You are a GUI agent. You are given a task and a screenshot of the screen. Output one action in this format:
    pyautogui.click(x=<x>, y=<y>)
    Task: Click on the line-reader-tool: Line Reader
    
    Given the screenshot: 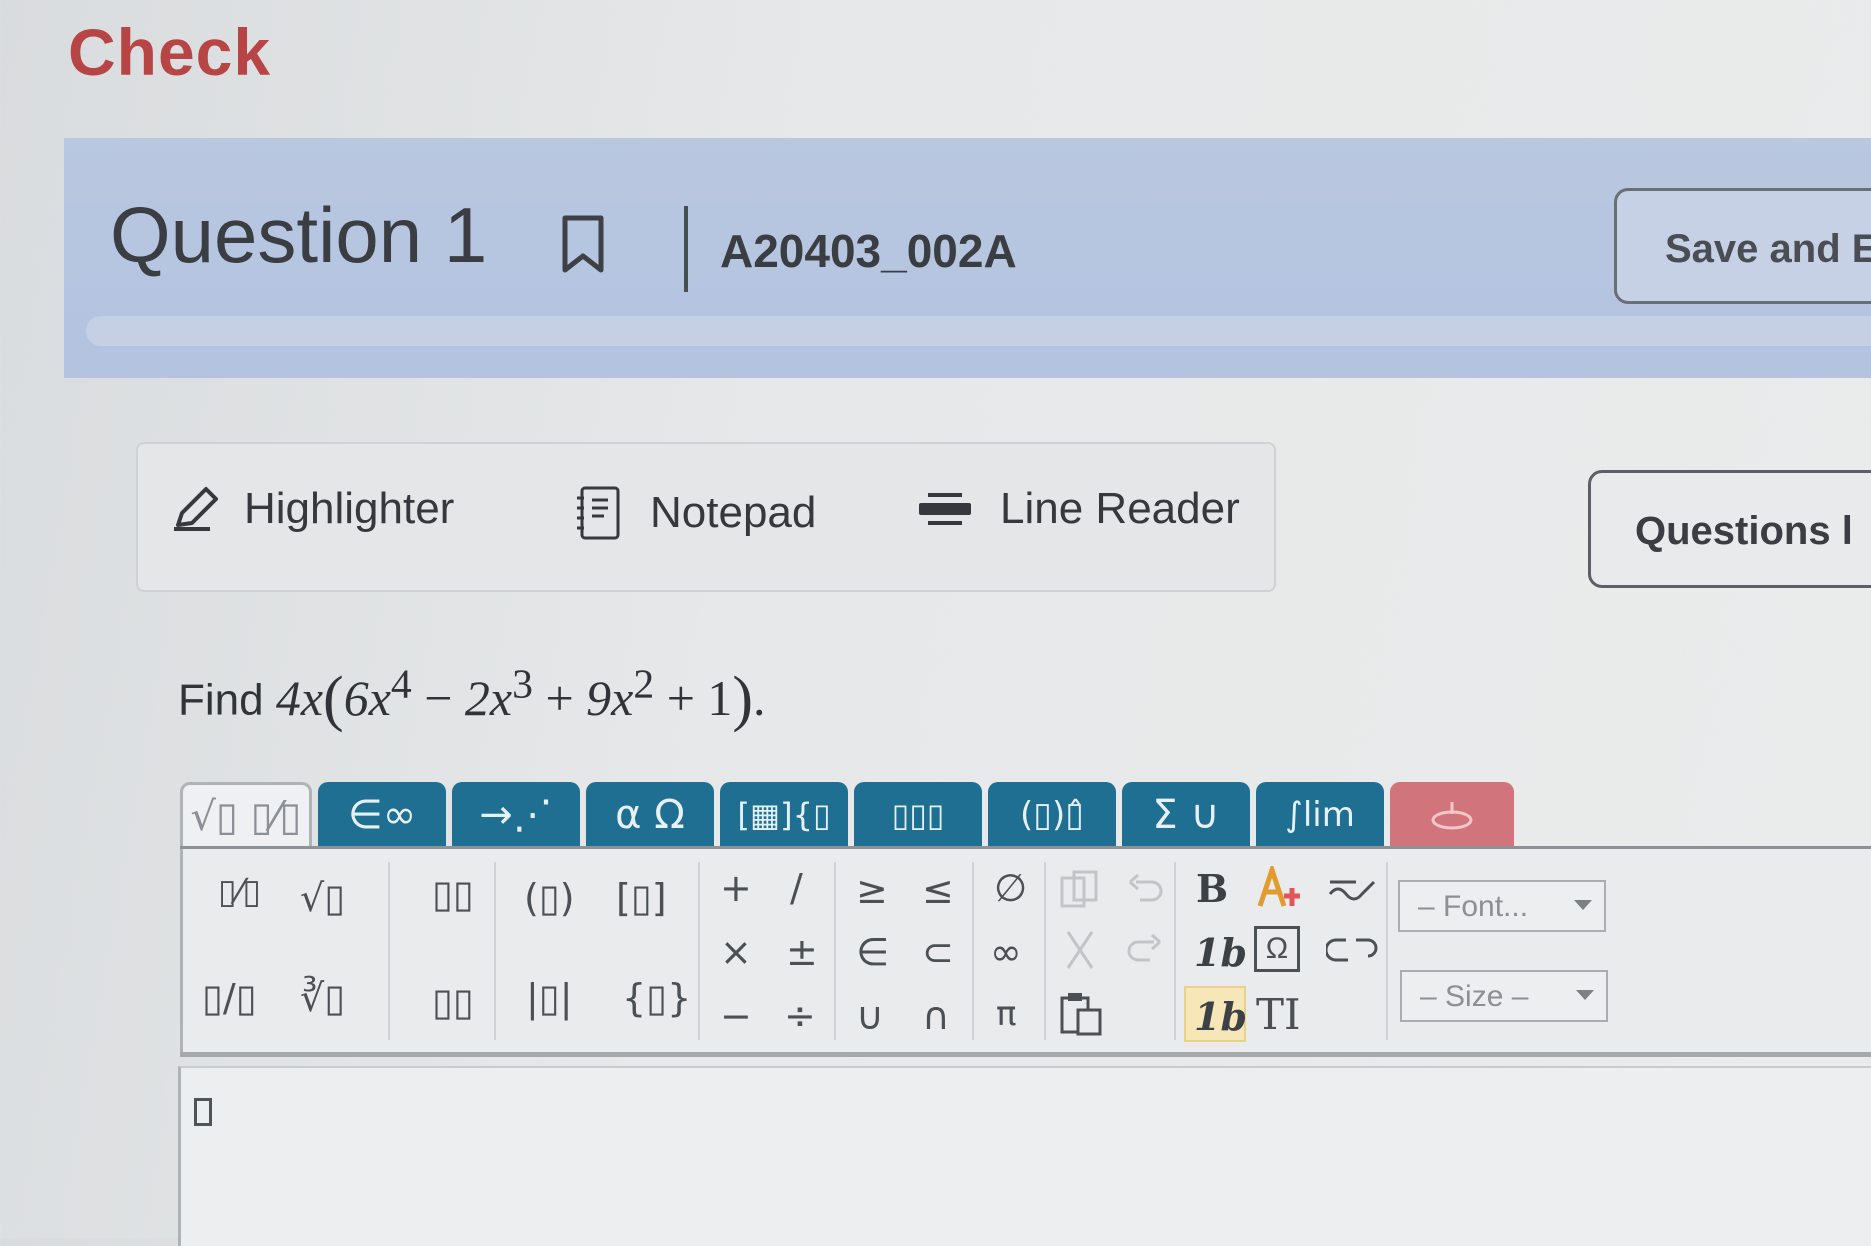 What is the action you would take?
    pyautogui.click(x=1078, y=509)
    